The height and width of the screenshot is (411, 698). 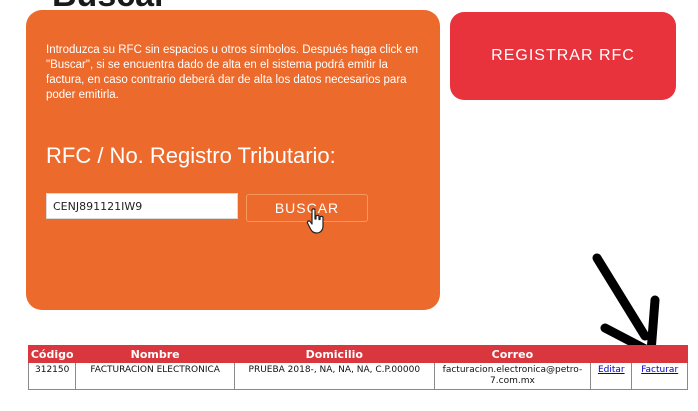 What do you see at coordinates (191, 155) in the screenshot?
I see `rfc-label: RFC / No. Registro Tributario:` at bounding box center [191, 155].